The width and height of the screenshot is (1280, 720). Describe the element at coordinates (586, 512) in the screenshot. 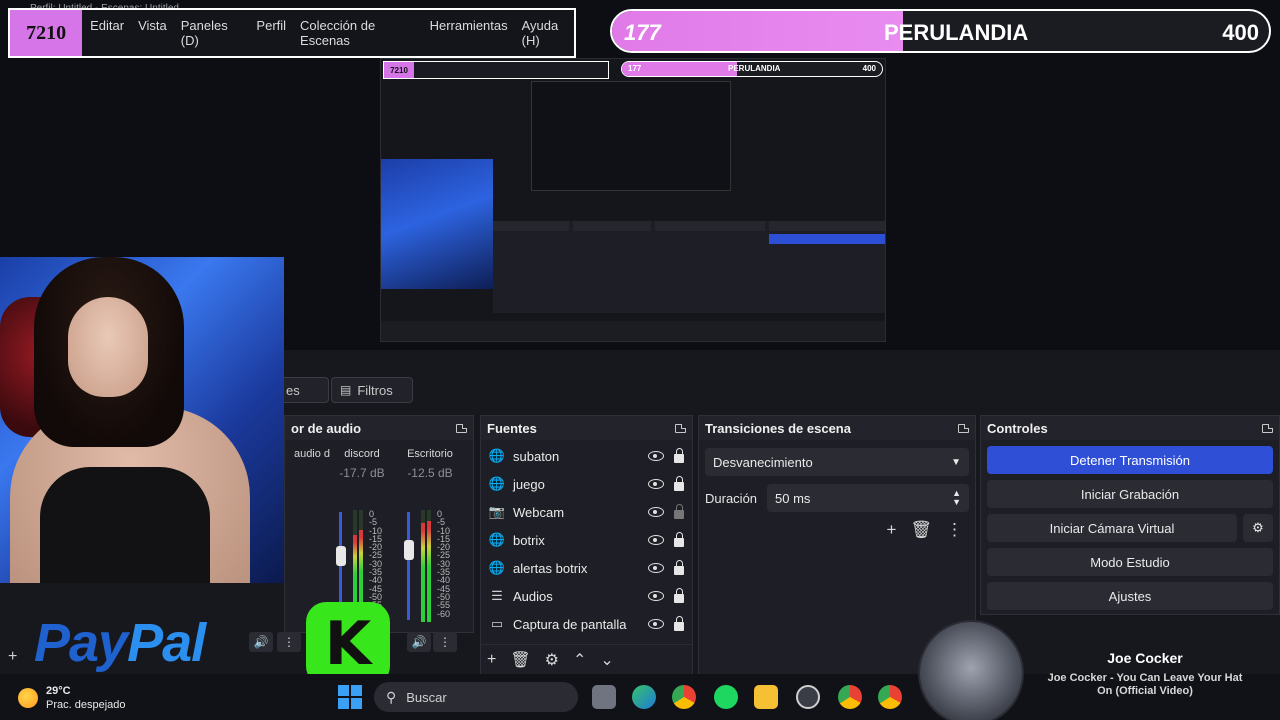

I see `source-item-webcam: 📷 Webcam` at that location.